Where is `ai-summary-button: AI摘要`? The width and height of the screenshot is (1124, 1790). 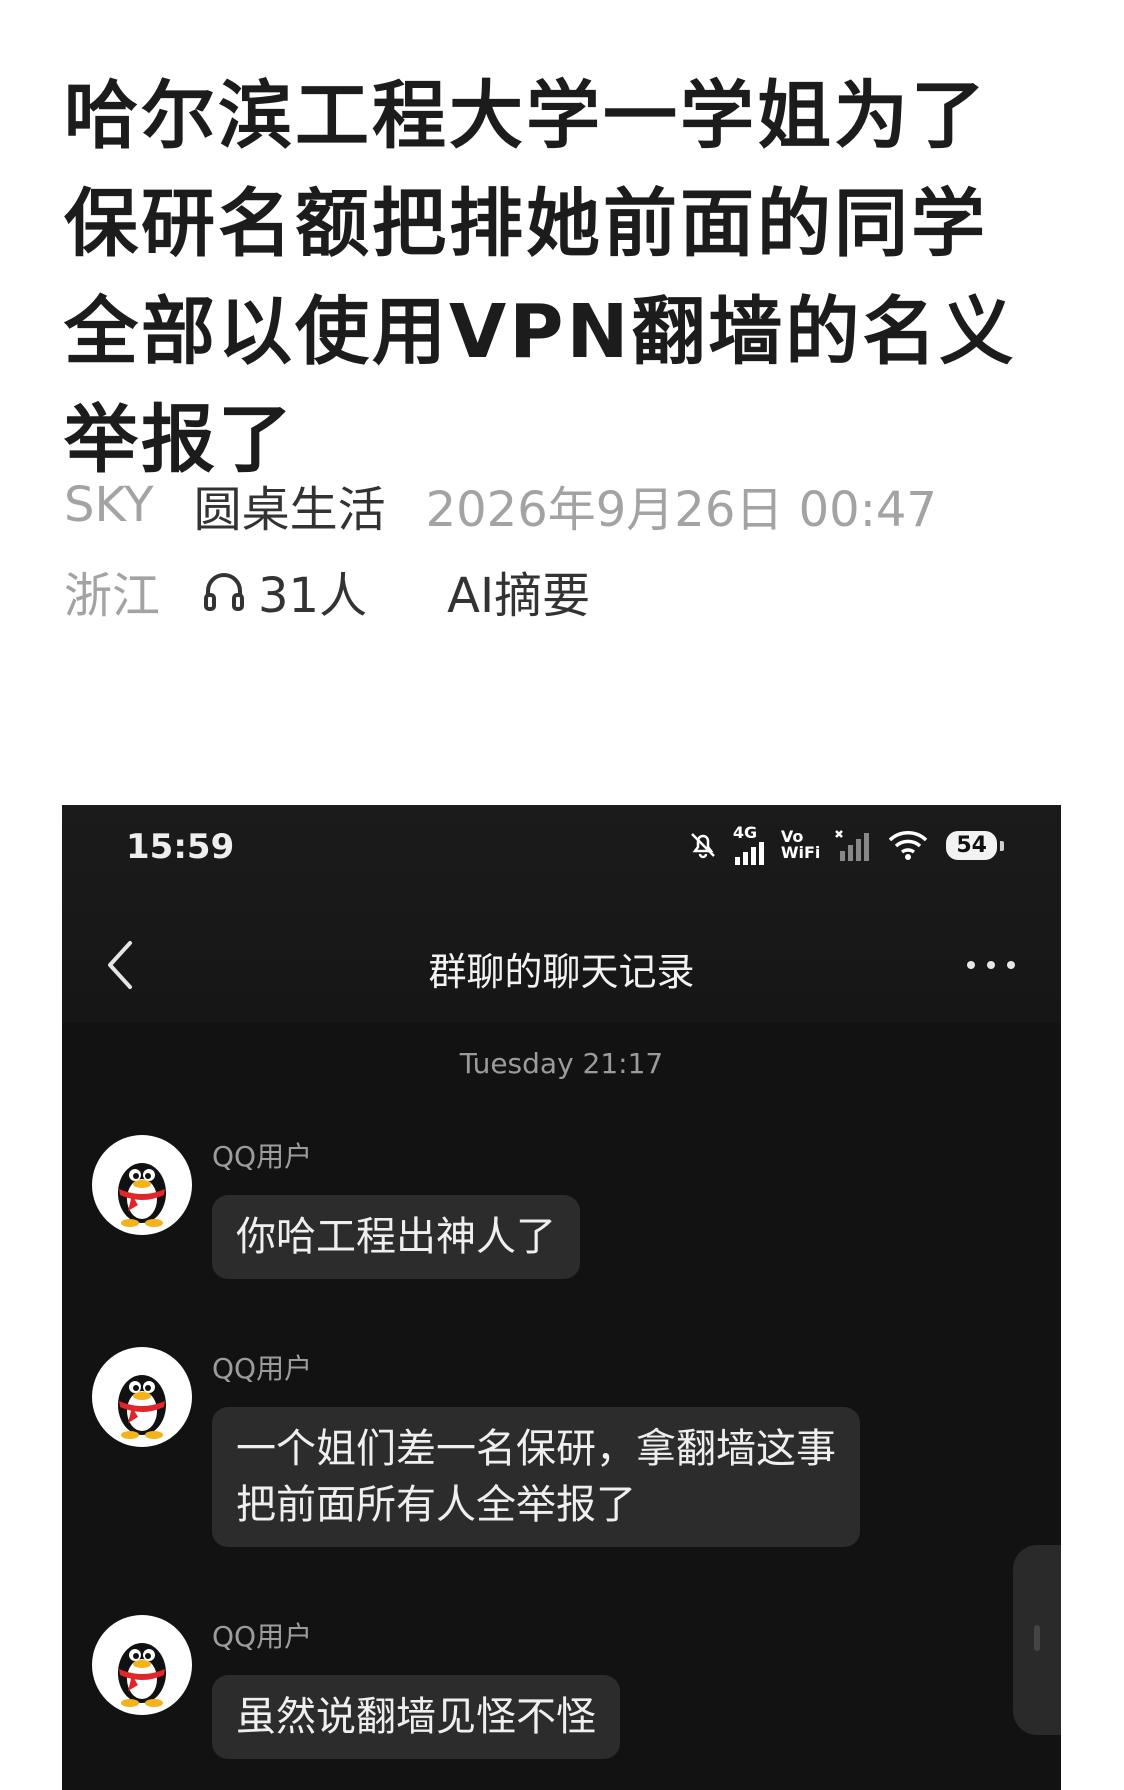 ai-summary-button: AI摘要 is located at coordinates (518, 591).